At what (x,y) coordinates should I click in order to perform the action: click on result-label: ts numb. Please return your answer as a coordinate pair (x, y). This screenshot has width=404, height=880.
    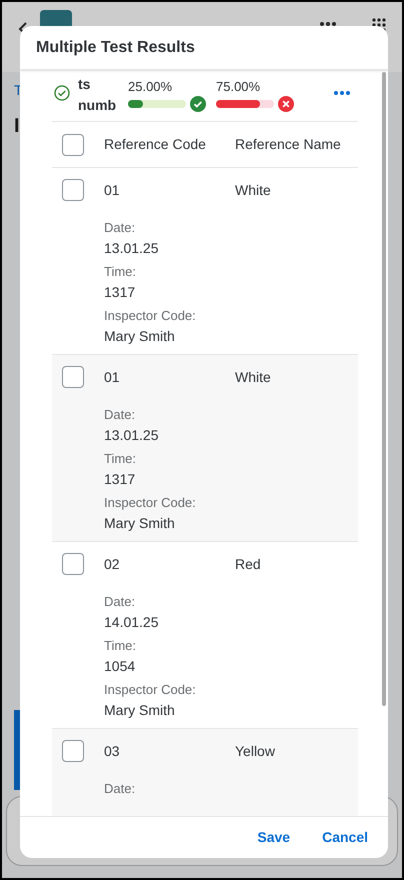
    Looking at the image, I should click on (98, 94).